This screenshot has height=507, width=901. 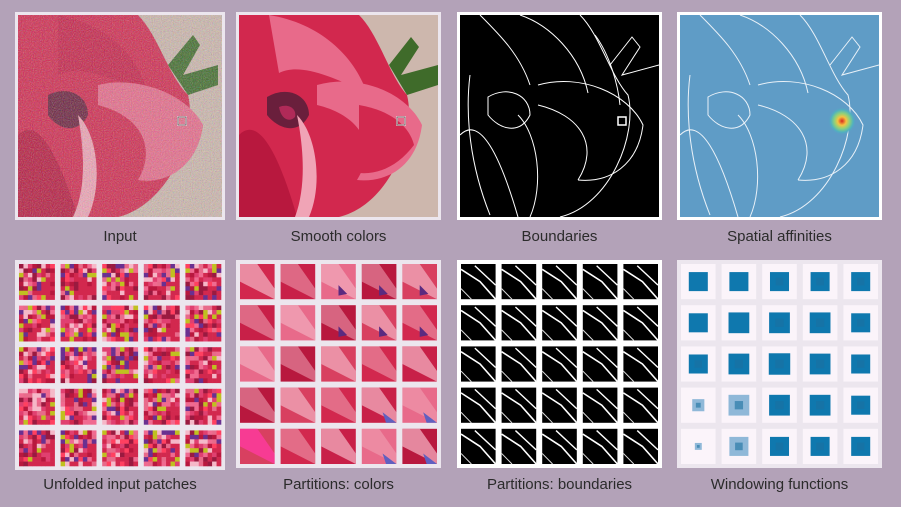 What do you see at coordinates (559, 116) in the screenshot?
I see `boundaries-image` at bounding box center [559, 116].